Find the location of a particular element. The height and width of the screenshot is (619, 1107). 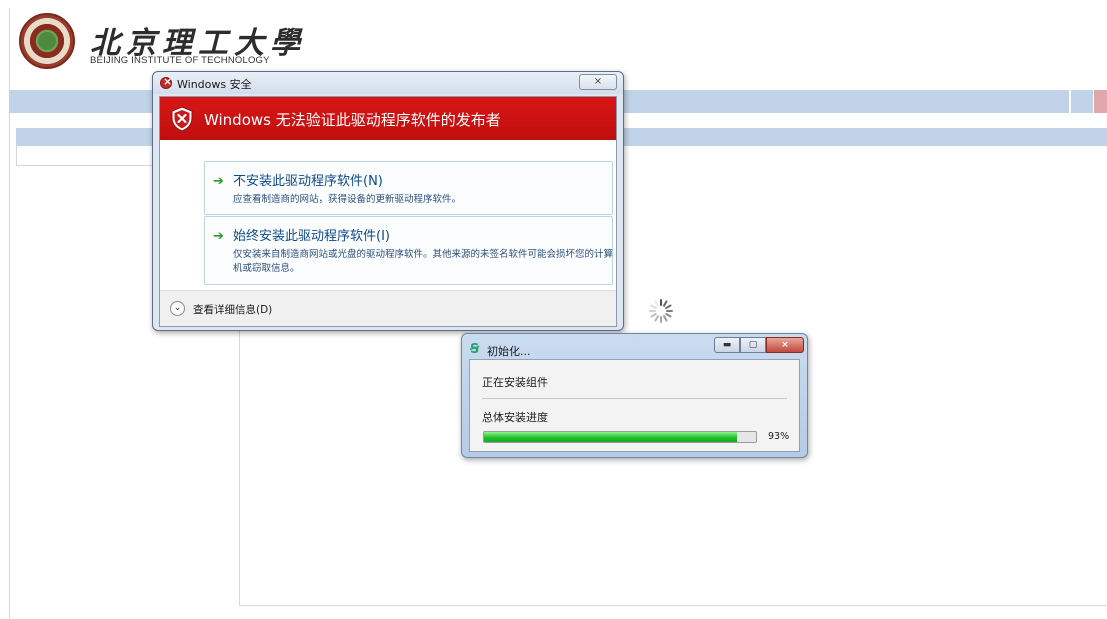

option-description: 应查看制造商的网站，获得设备的更新驱动程序软件。 is located at coordinates (347, 199).